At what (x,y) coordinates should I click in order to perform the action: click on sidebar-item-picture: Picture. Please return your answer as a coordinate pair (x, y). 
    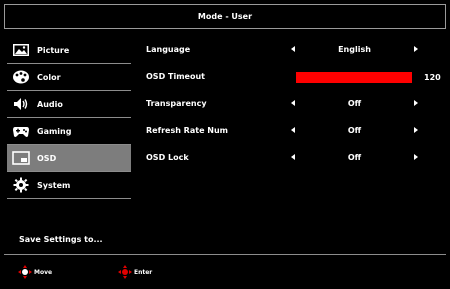
    Looking at the image, I should click on (69, 50).